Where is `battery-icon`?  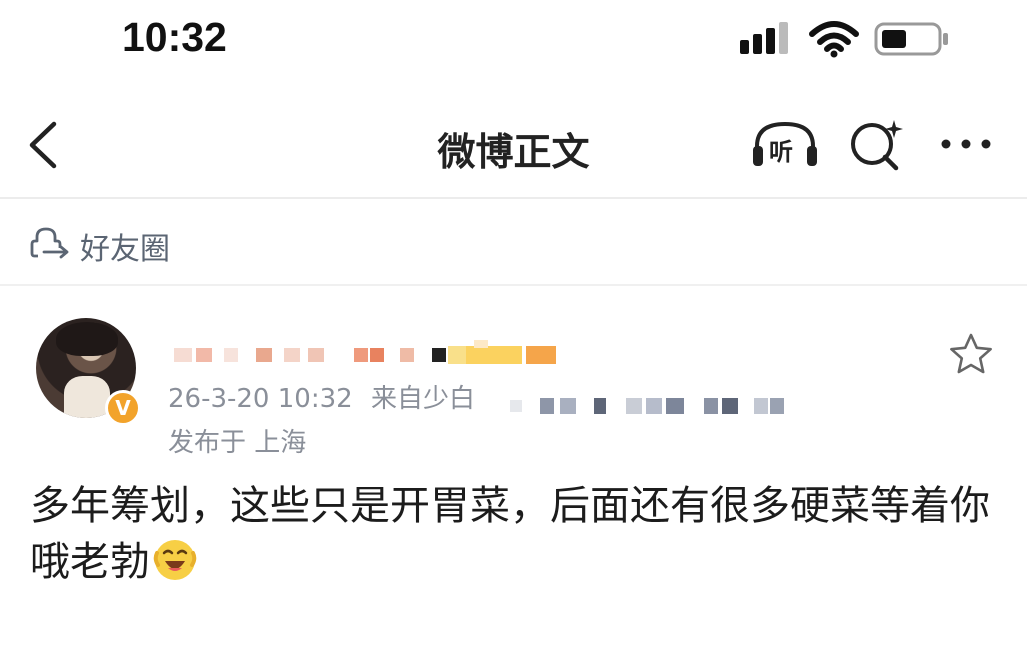
battery-icon is located at coordinates (911, 39).